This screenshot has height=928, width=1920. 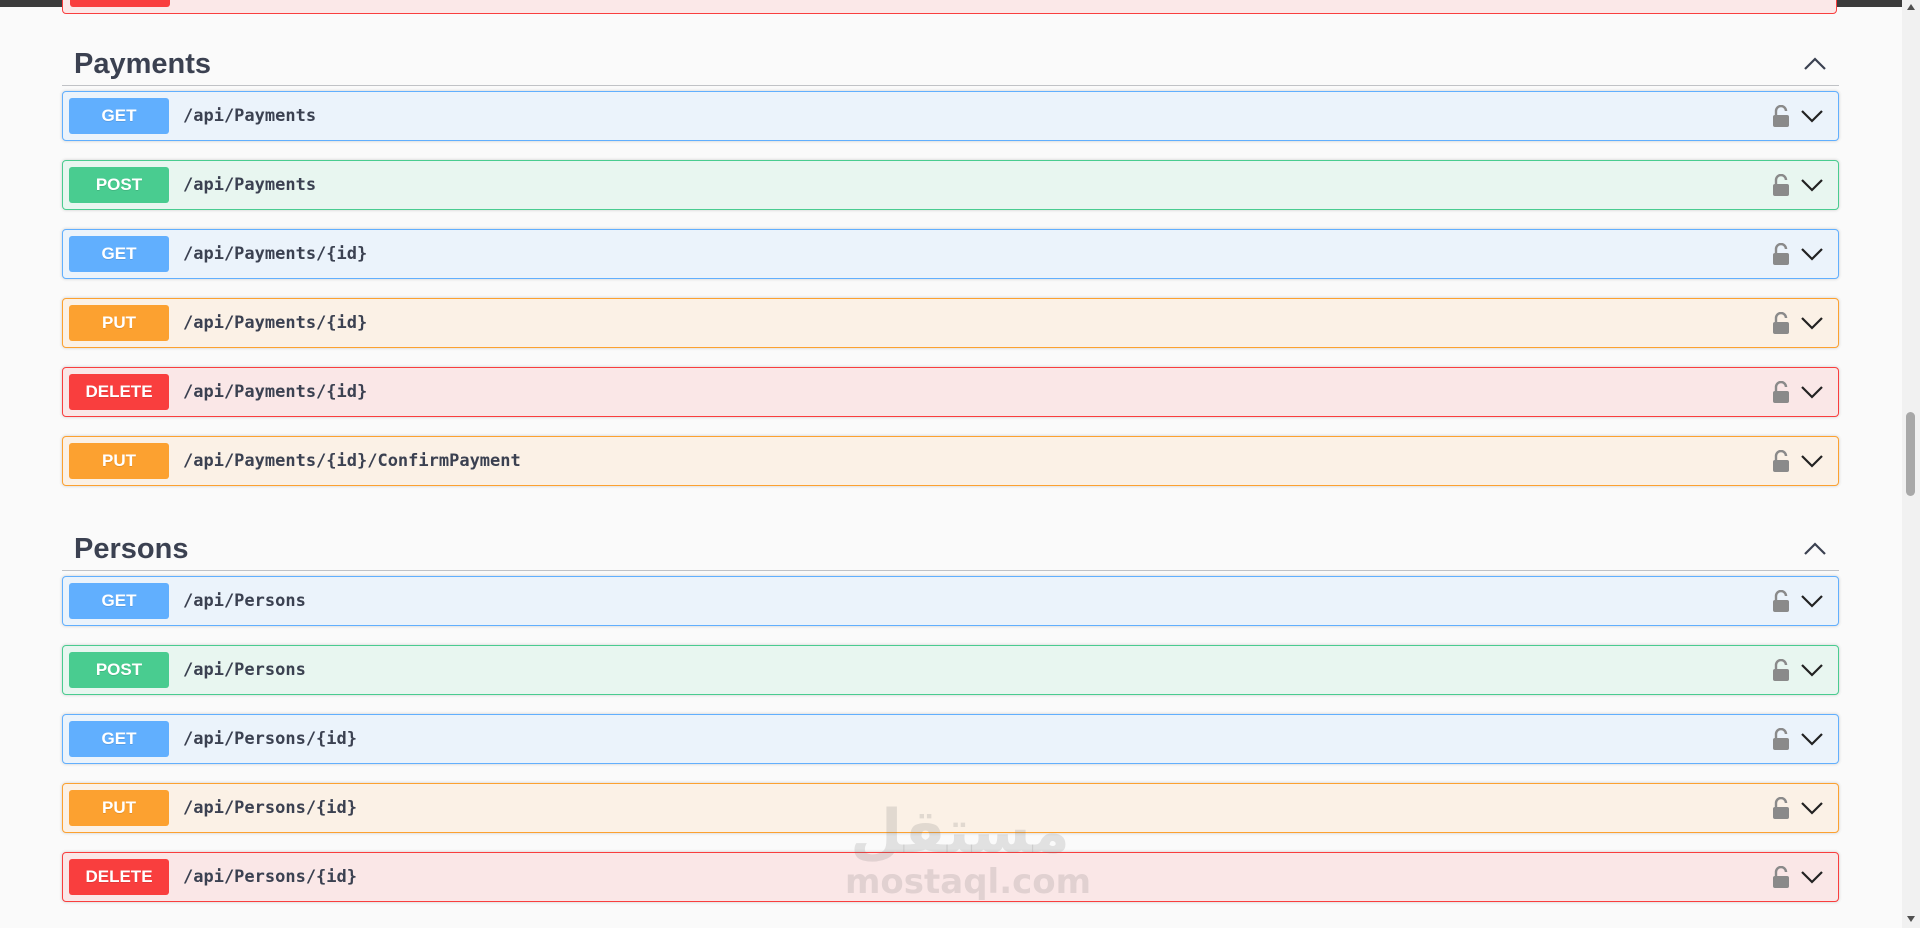 What do you see at coordinates (950, 254) in the screenshot?
I see `operation-row: GET /api/Payments/{id}` at bounding box center [950, 254].